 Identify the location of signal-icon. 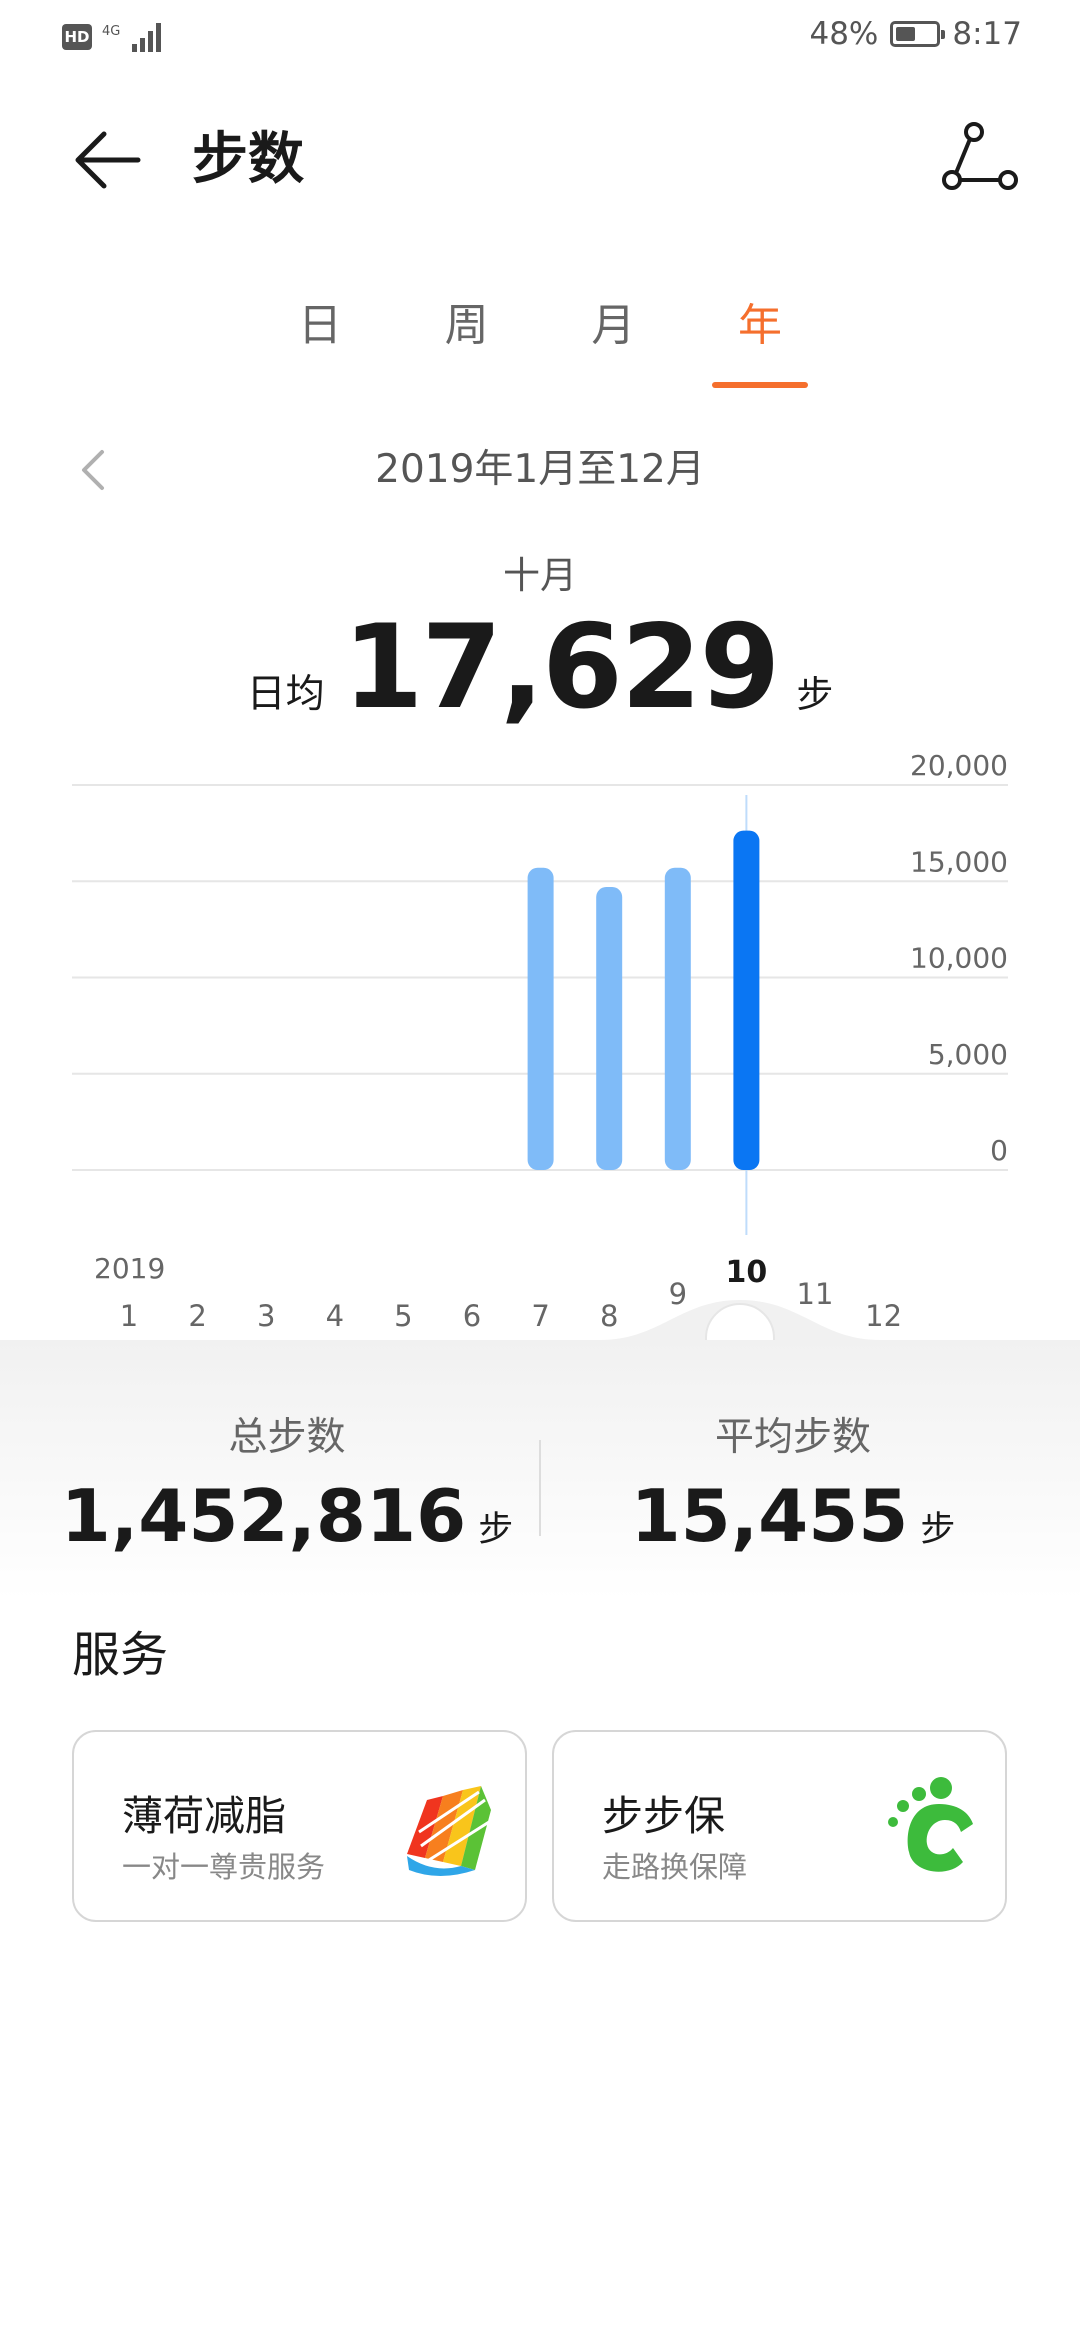
(147, 37).